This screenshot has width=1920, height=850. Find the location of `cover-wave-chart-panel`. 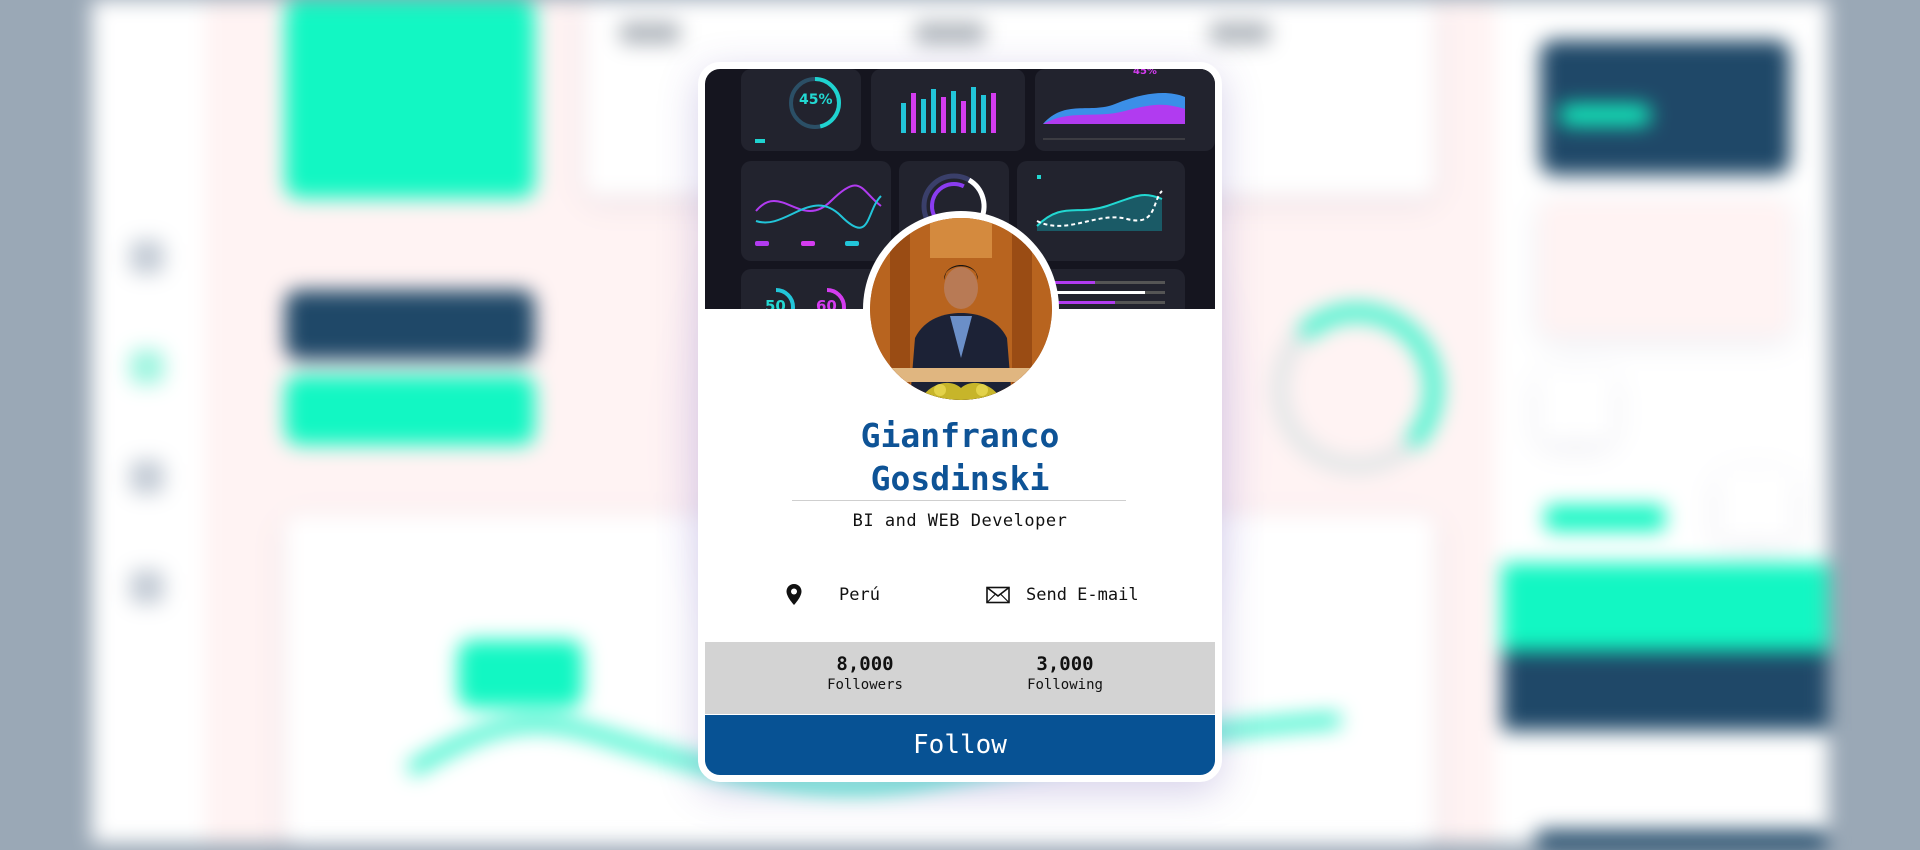

cover-wave-chart-panel is located at coordinates (1101, 211).